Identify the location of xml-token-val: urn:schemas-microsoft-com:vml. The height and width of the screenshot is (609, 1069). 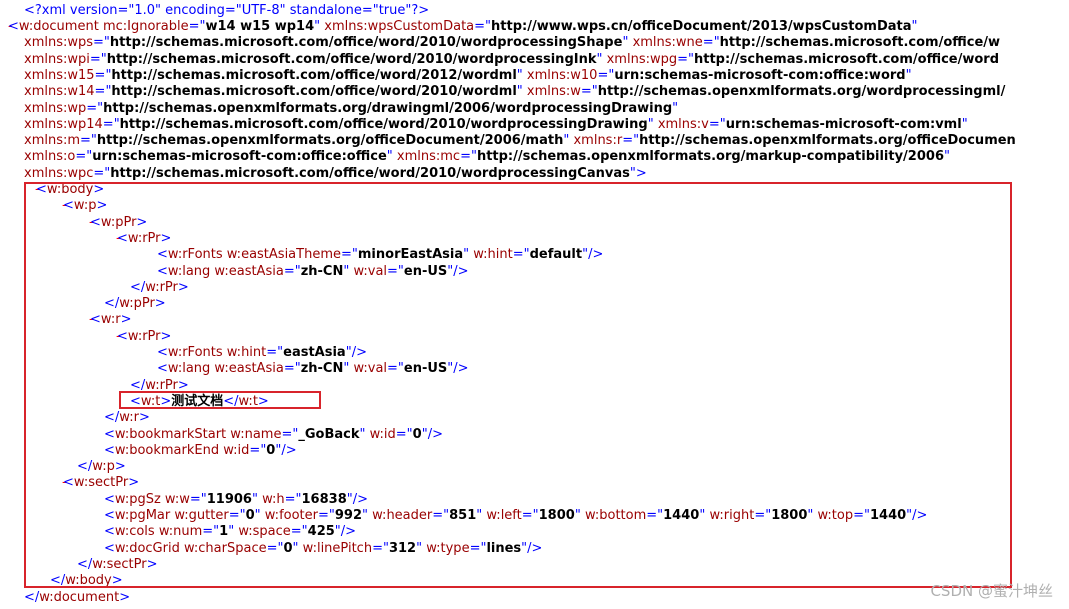
(843, 124).